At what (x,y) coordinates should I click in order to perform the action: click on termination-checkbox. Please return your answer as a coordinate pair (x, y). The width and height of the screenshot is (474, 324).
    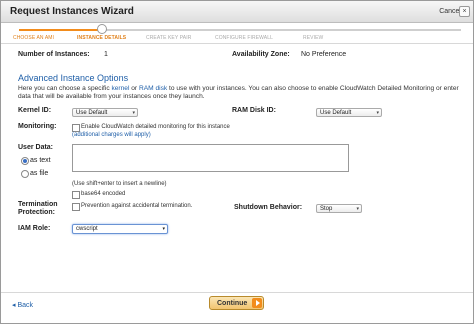
    Looking at the image, I should click on (76, 207).